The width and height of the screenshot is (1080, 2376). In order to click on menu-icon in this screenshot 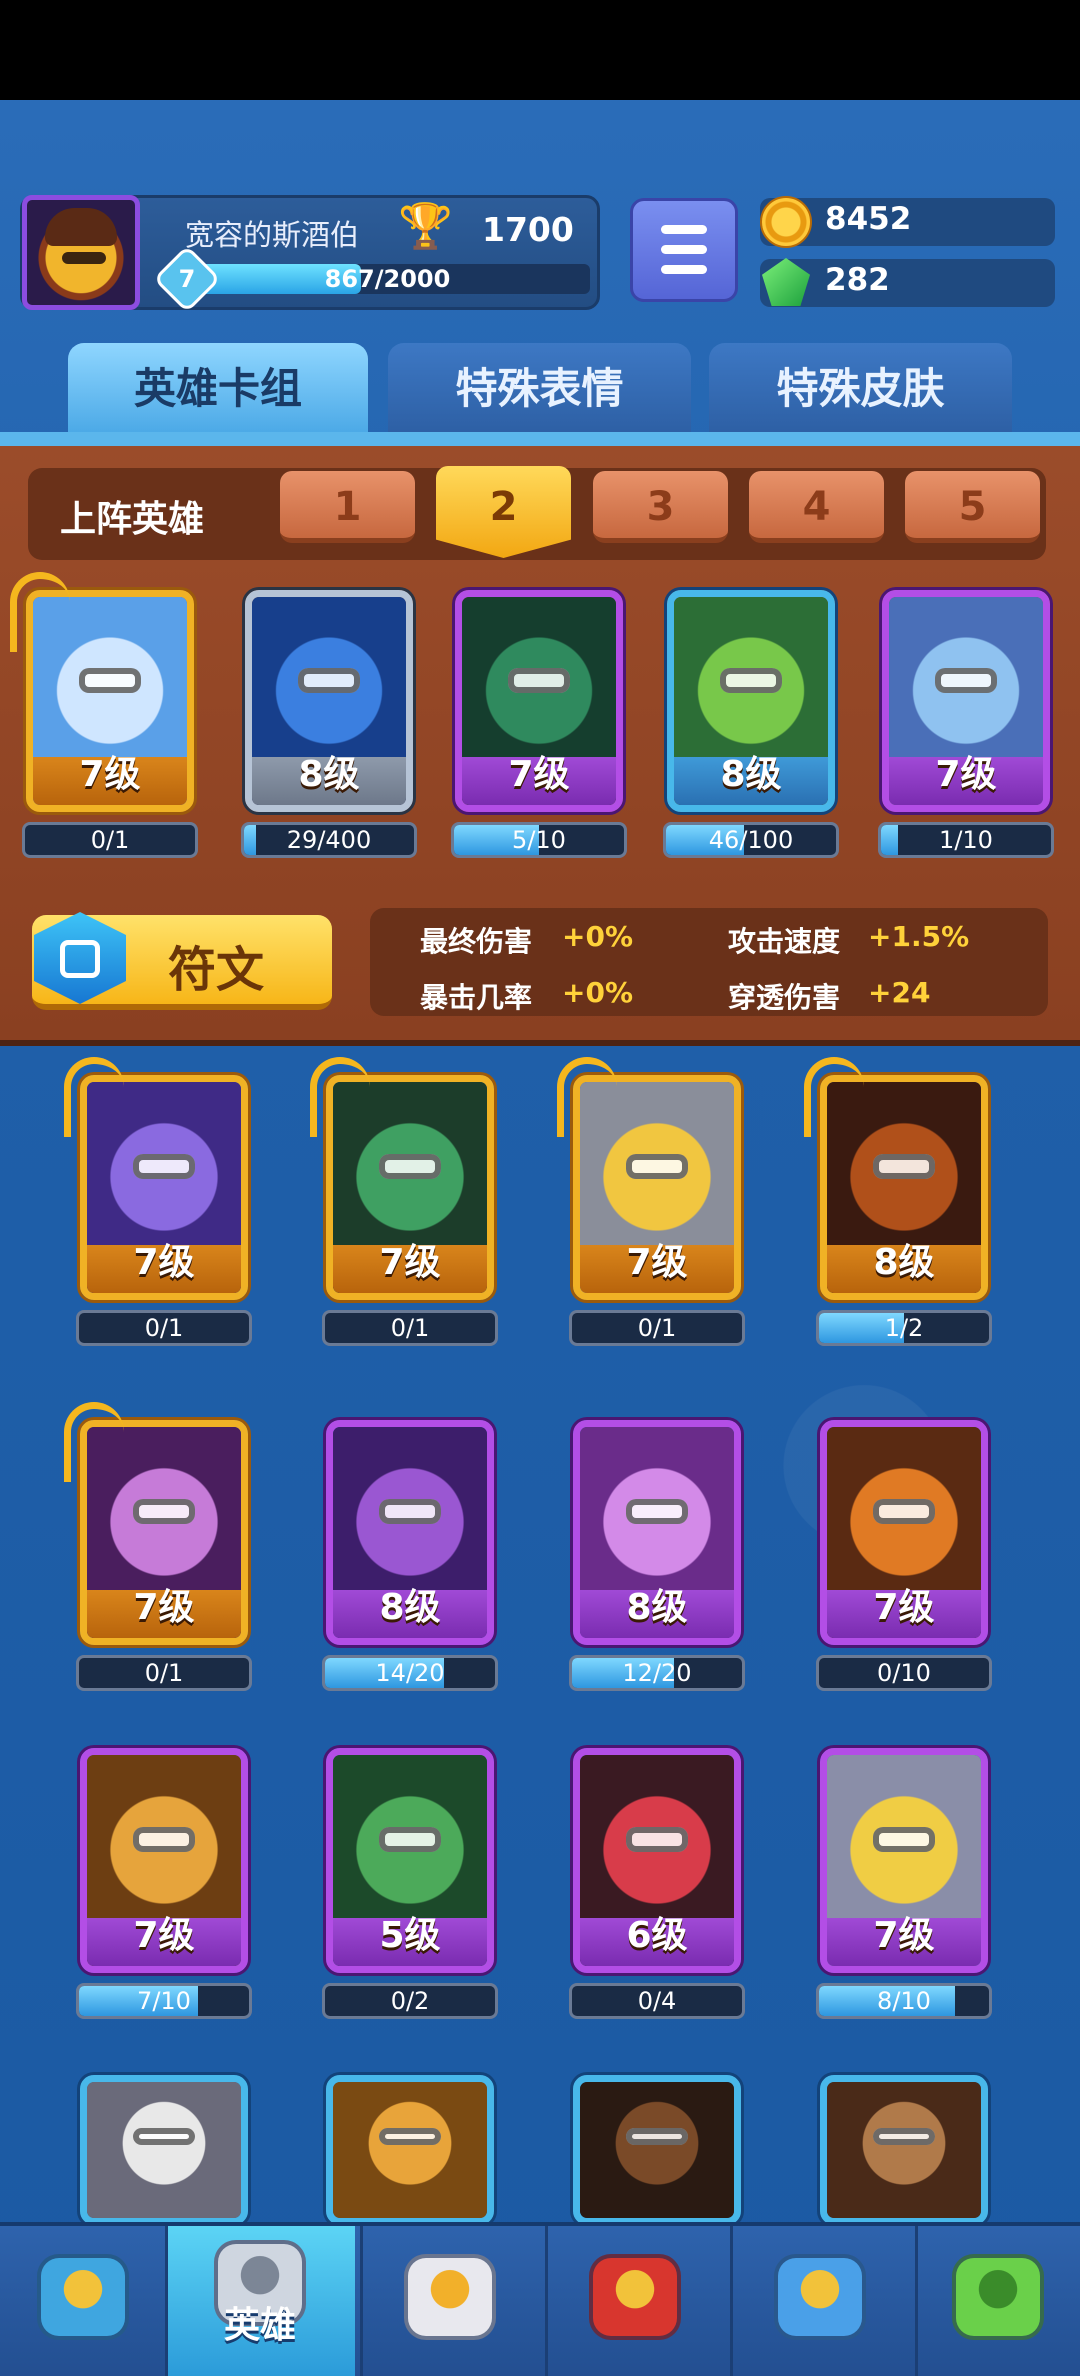, I will do `click(684, 269)`.